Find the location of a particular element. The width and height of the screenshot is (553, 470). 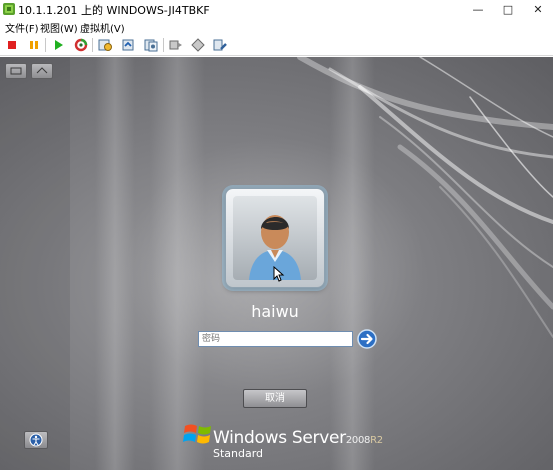

username-label: haiwu is located at coordinates (275, 311).